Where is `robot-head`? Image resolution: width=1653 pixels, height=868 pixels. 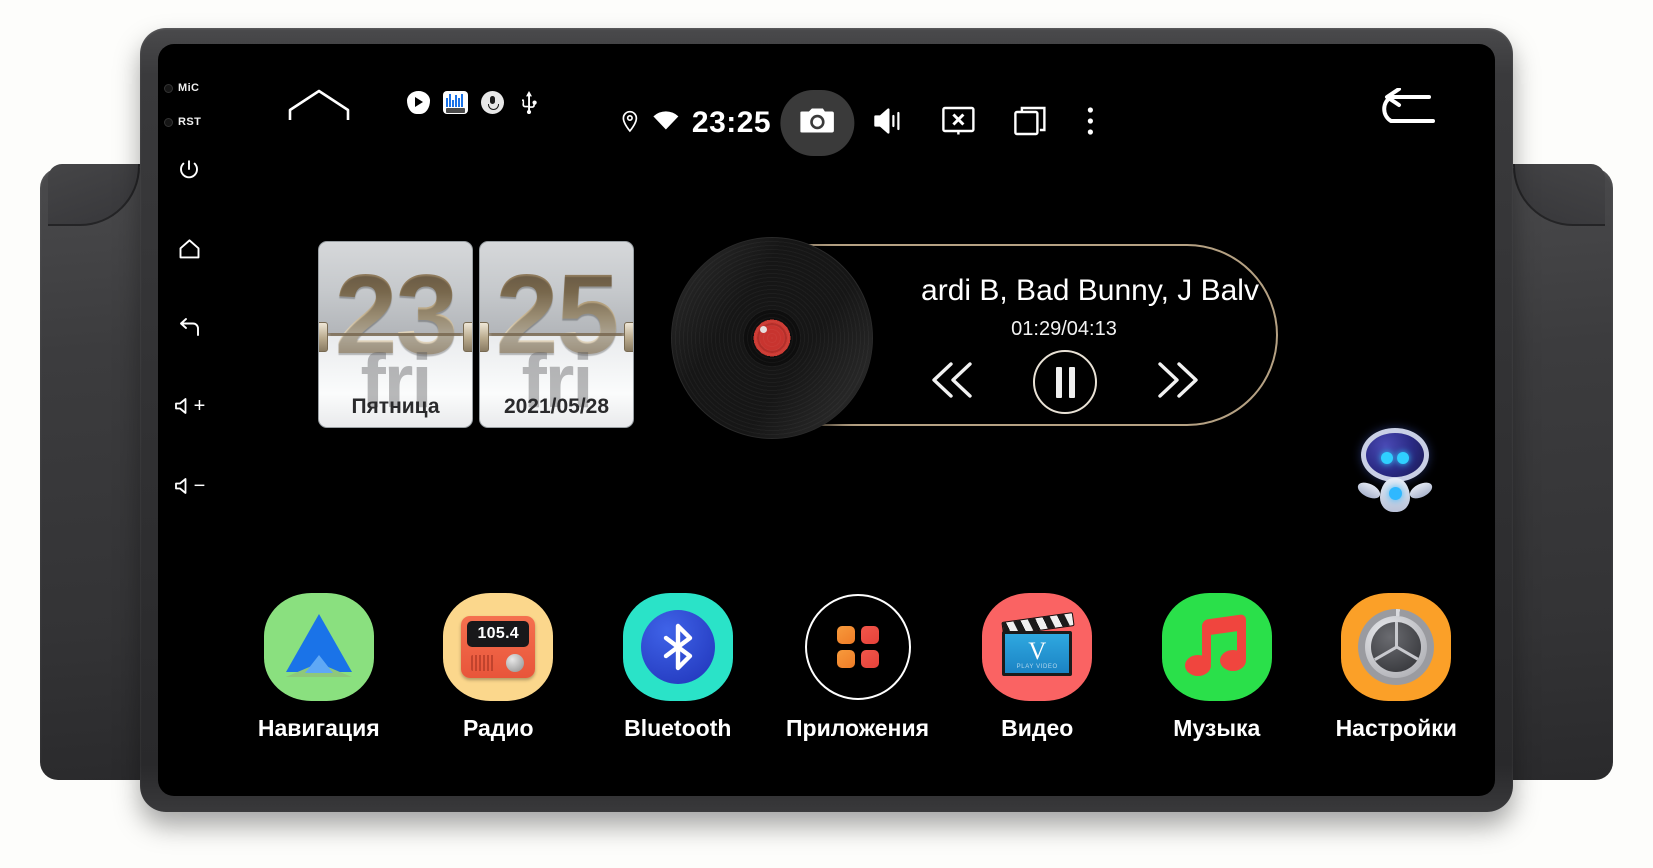
robot-head is located at coordinates (1395, 455).